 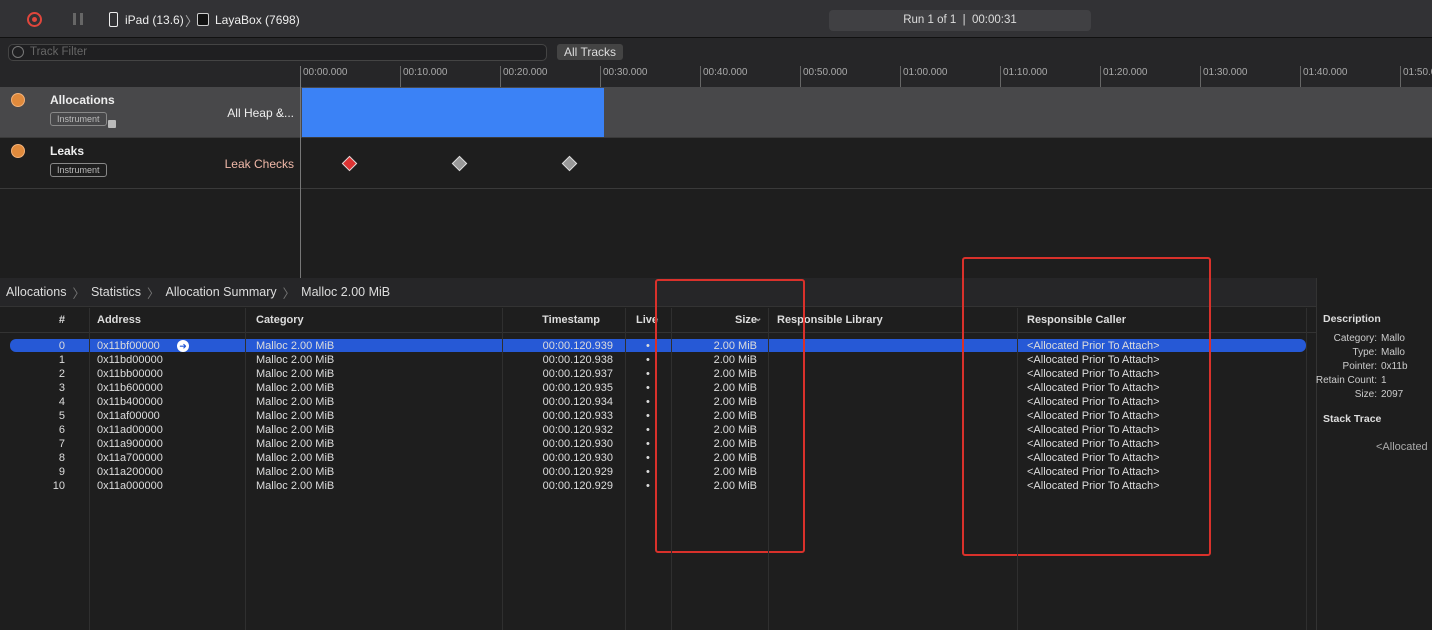 I want to click on track-leaks: Leaks Instrument Leak Checks, so click(x=716, y=163).